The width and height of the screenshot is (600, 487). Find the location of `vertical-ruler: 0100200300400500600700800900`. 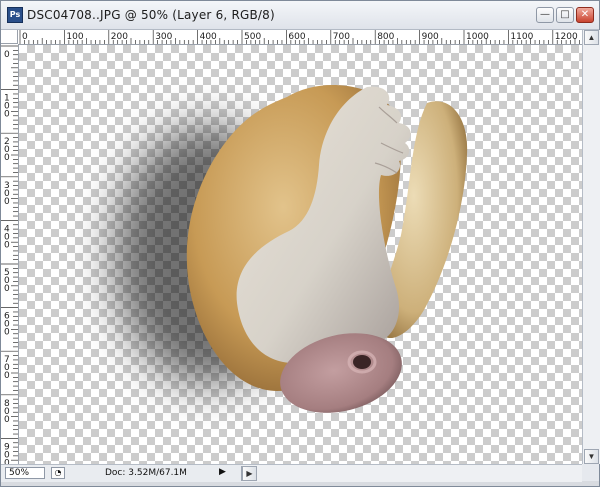

vertical-ruler: 0100200300400500600700800900 is located at coordinates (10, 254).